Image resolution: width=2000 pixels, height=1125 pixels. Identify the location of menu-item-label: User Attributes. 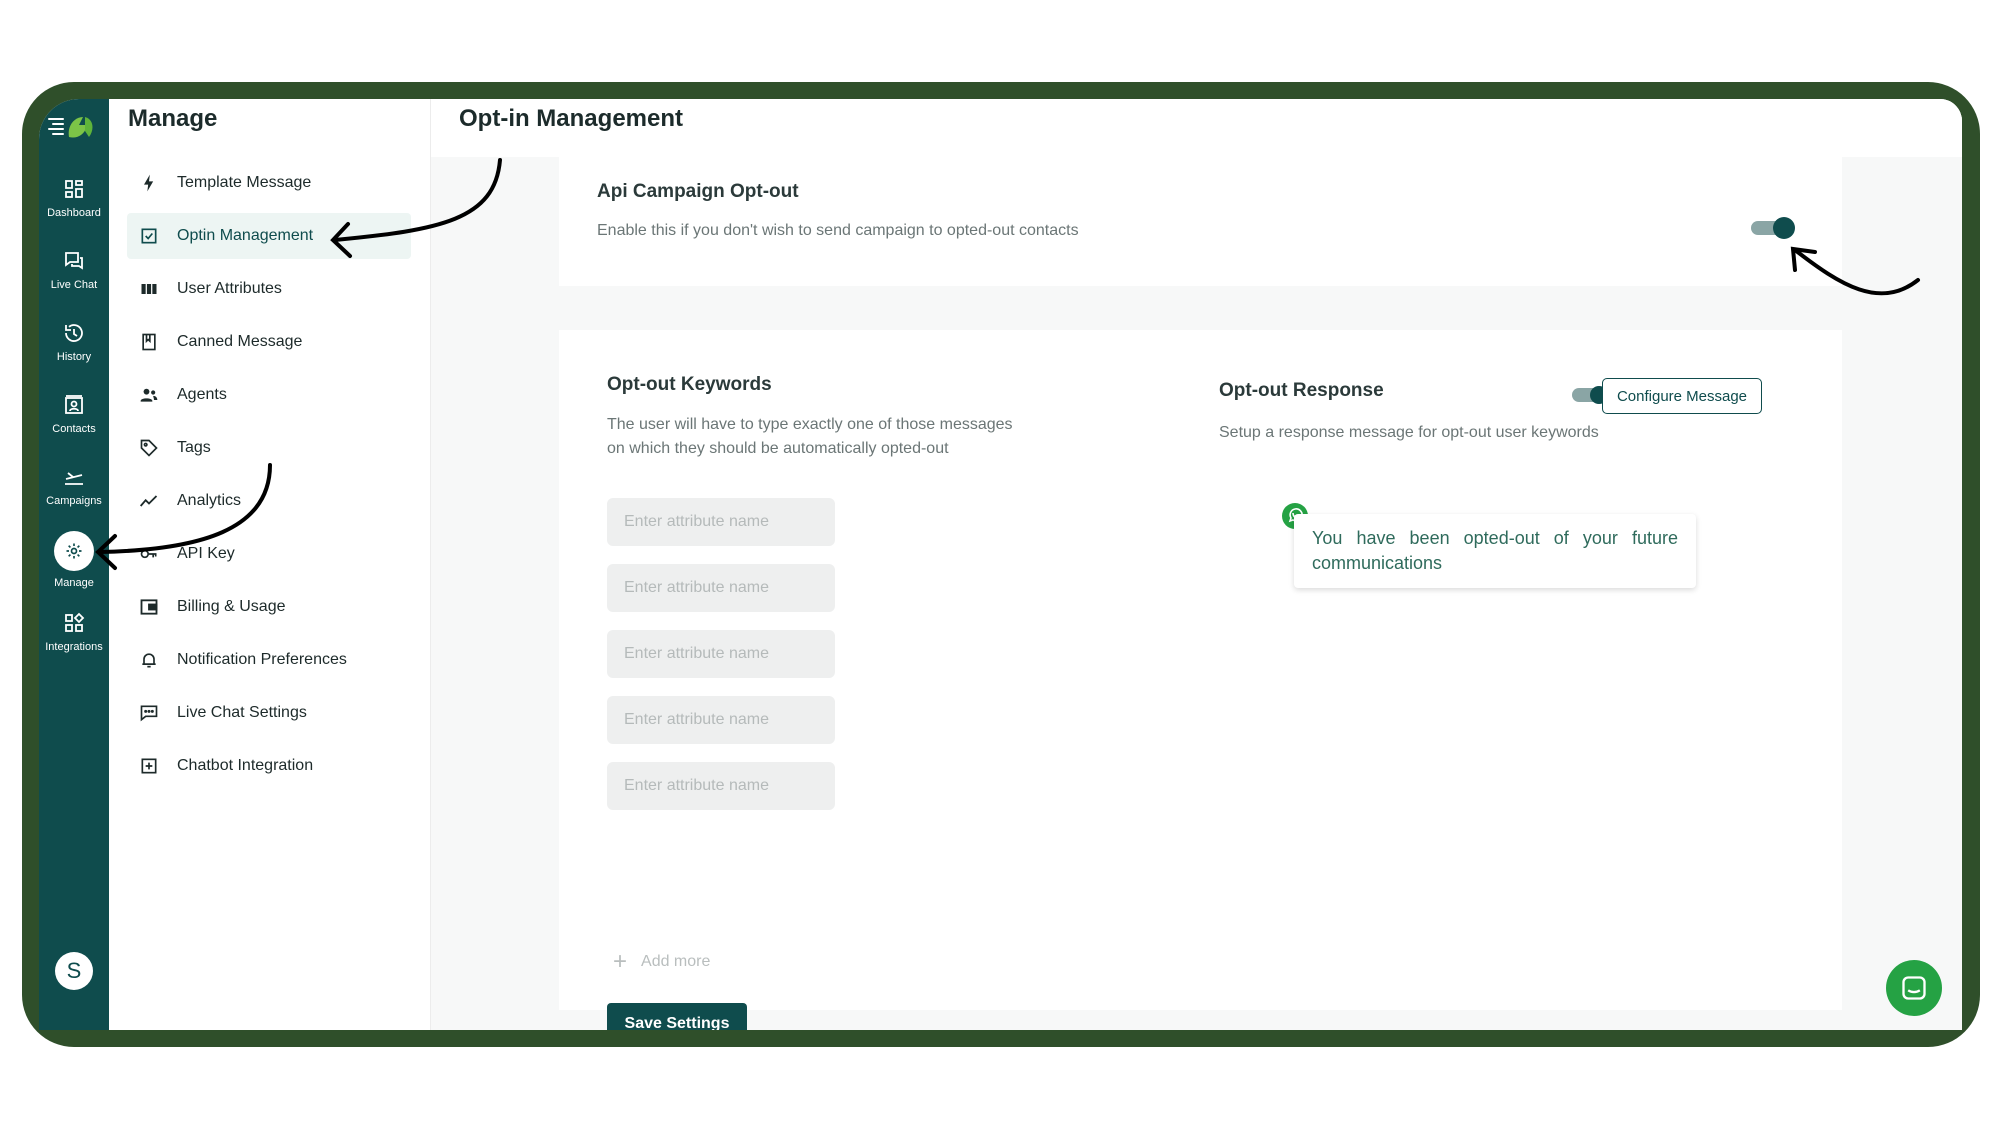
(229, 288).